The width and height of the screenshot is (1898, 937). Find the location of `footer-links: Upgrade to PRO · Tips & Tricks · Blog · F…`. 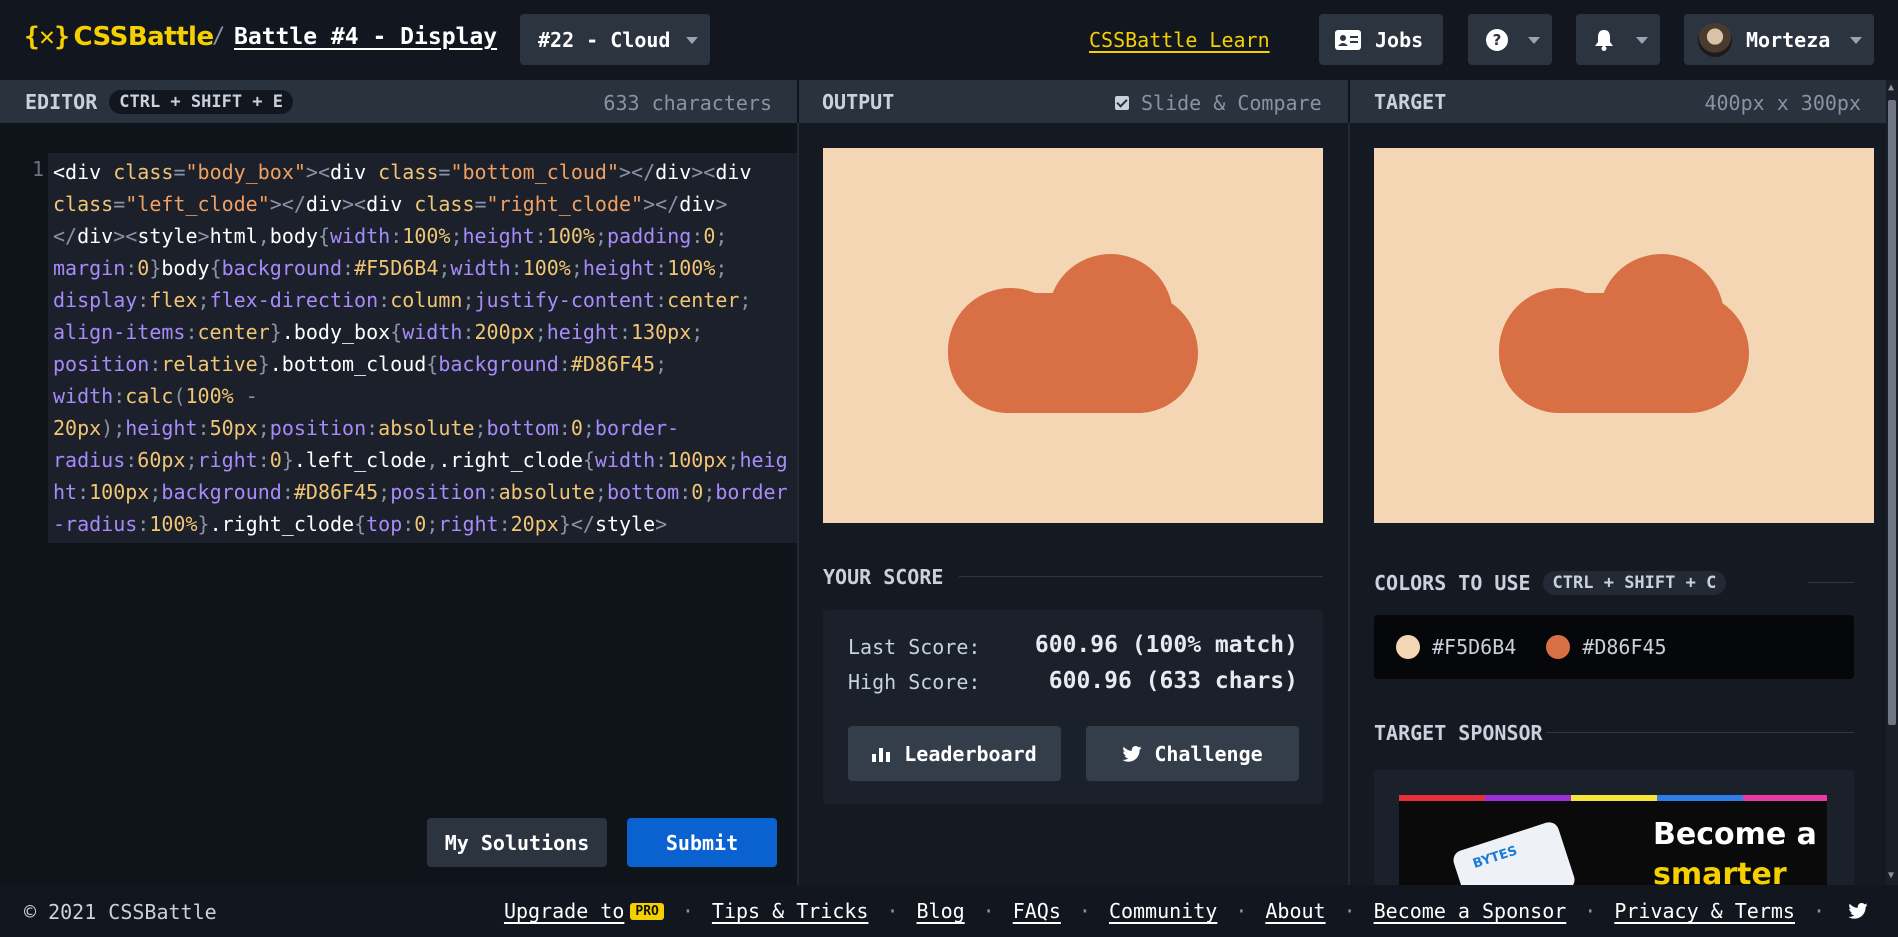

footer-links: Upgrade to PRO · Tips & Tricks · Blog · F… is located at coordinates (1173, 911).